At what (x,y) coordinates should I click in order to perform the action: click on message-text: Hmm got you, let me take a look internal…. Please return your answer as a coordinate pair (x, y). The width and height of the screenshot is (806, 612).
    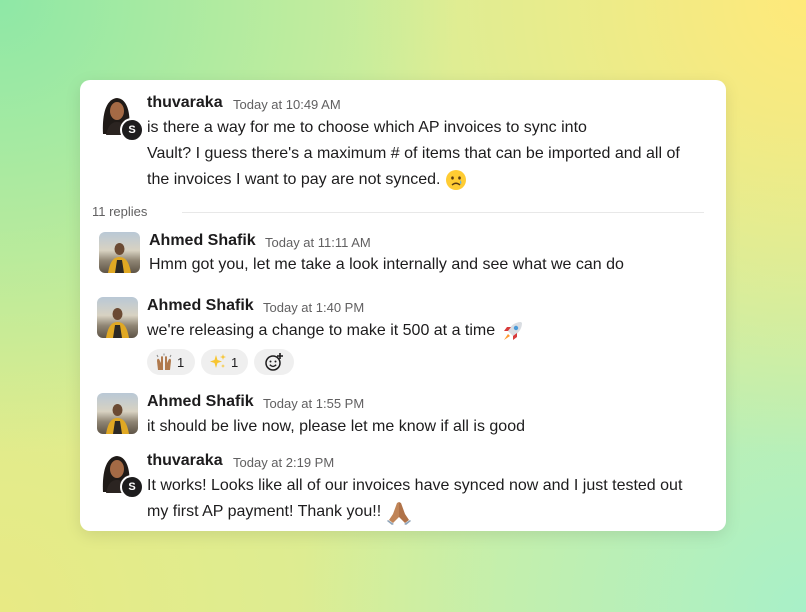
    Looking at the image, I should click on (386, 264).